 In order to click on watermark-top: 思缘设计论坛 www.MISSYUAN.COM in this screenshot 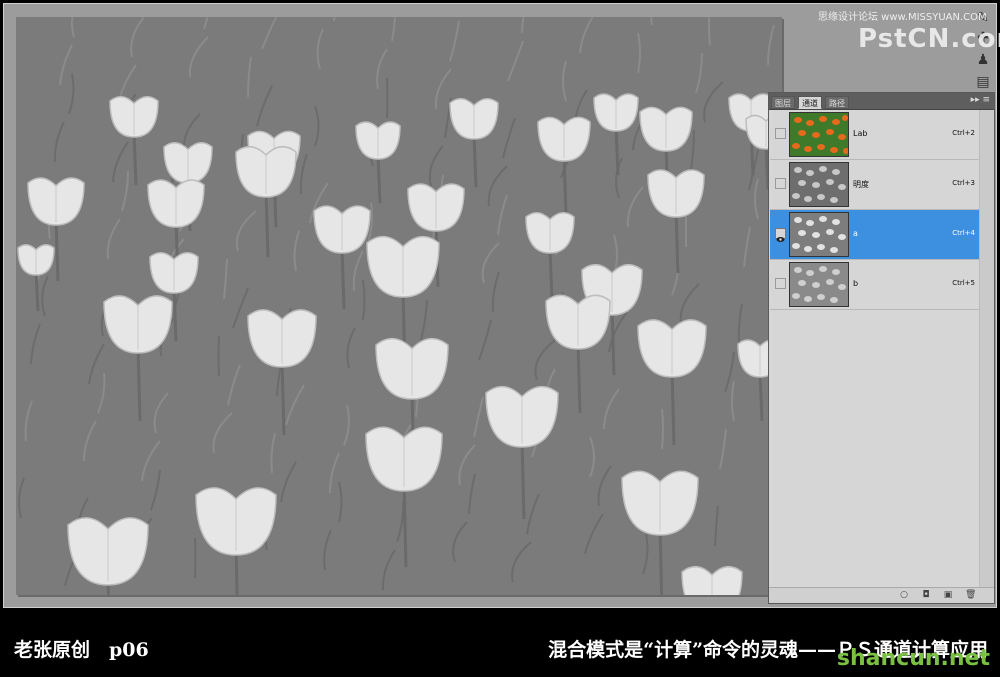, I will do `click(902, 17)`.